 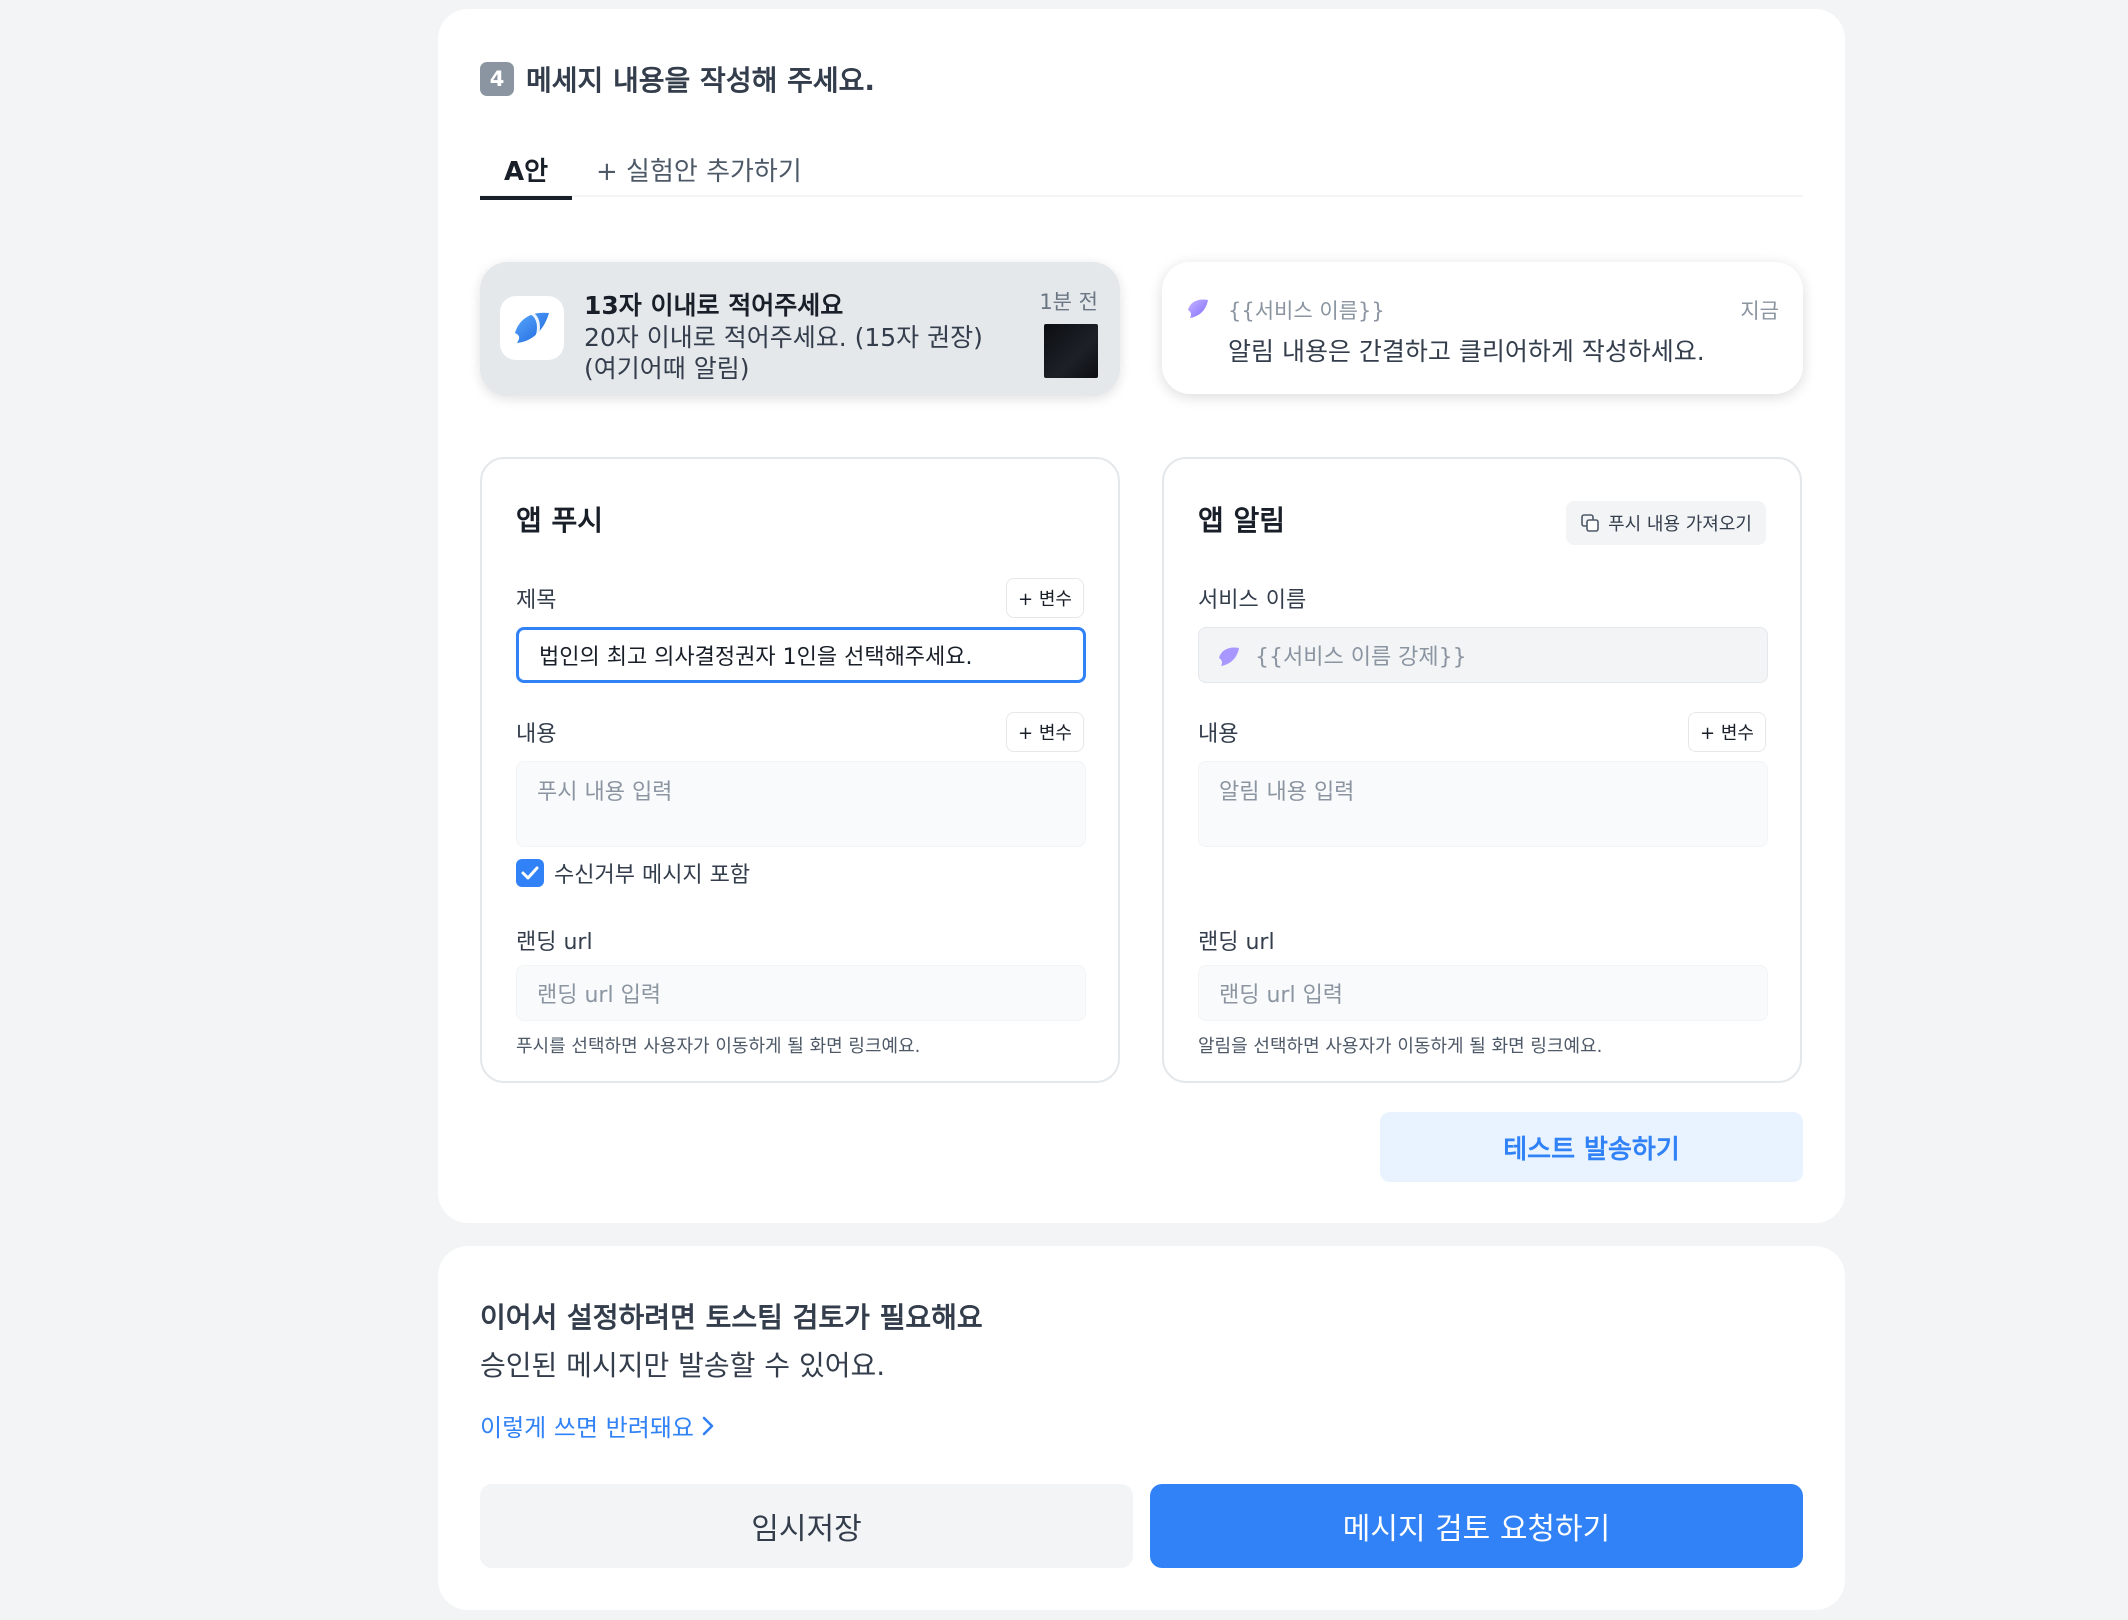 What do you see at coordinates (1068, 302) in the screenshot?
I see `push-preview-time: 1분 전` at bounding box center [1068, 302].